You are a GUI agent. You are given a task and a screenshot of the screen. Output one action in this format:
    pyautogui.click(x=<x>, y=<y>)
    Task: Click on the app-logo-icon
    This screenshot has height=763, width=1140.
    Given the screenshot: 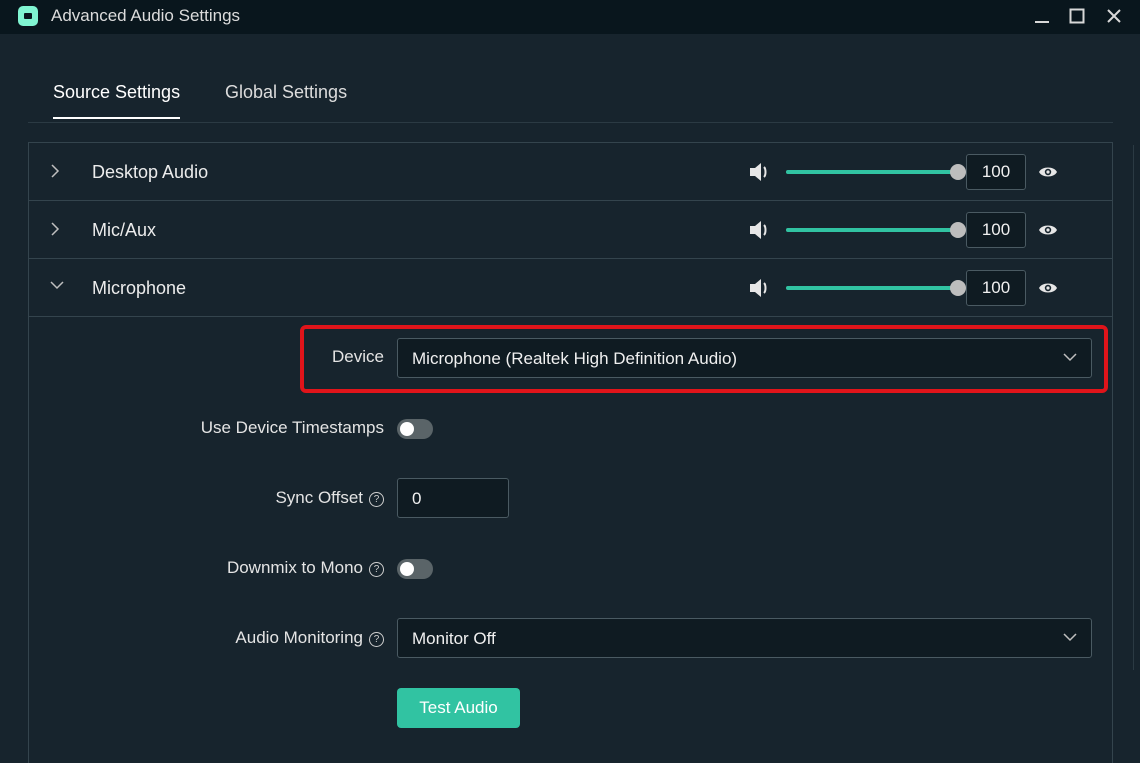 What is the action you would take?
    pyautogui.click(x=28, y=16)
    